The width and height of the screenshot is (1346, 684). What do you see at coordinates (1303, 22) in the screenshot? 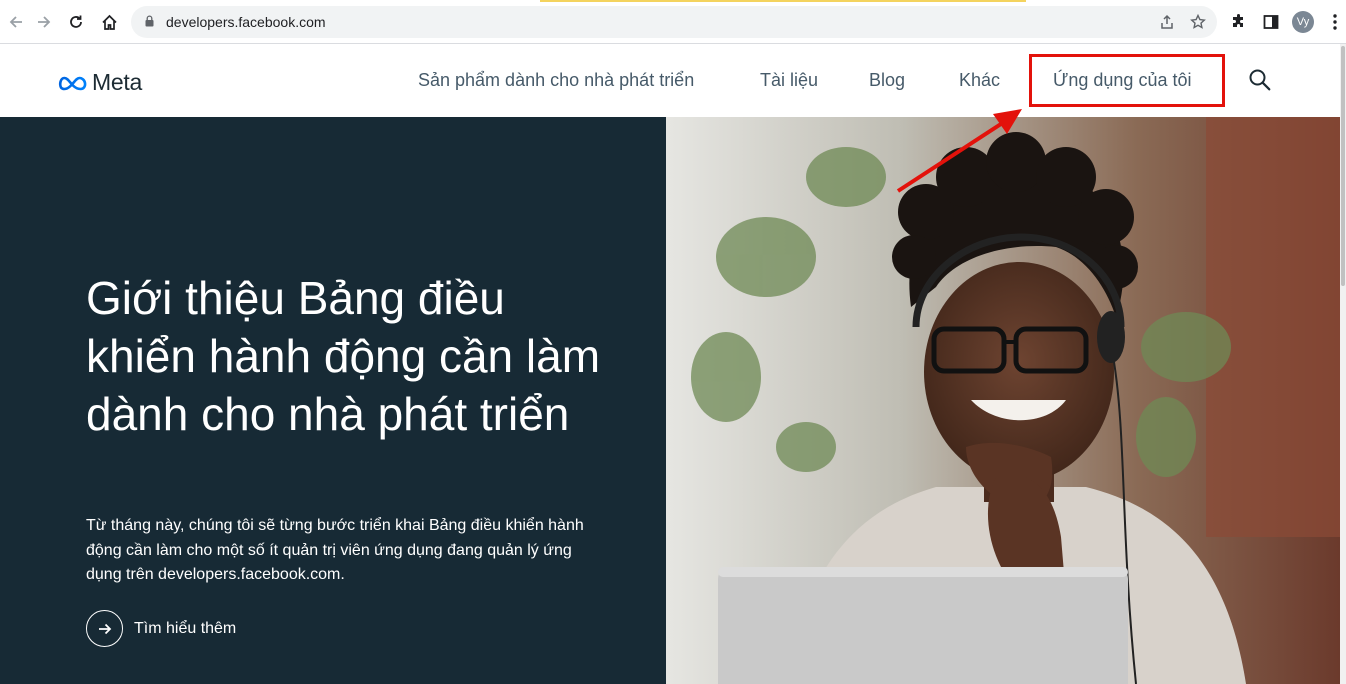
I see `profile-avatar: Vy` at bounding box center [1303, 22].